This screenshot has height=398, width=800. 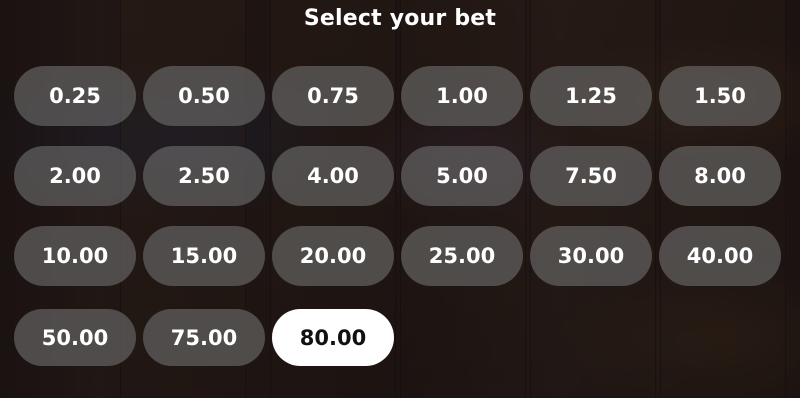 What do you see at coordinates (462, 176) in the screenshot?
I see `bet-option: 5.00` at bounding box center [462, 176].